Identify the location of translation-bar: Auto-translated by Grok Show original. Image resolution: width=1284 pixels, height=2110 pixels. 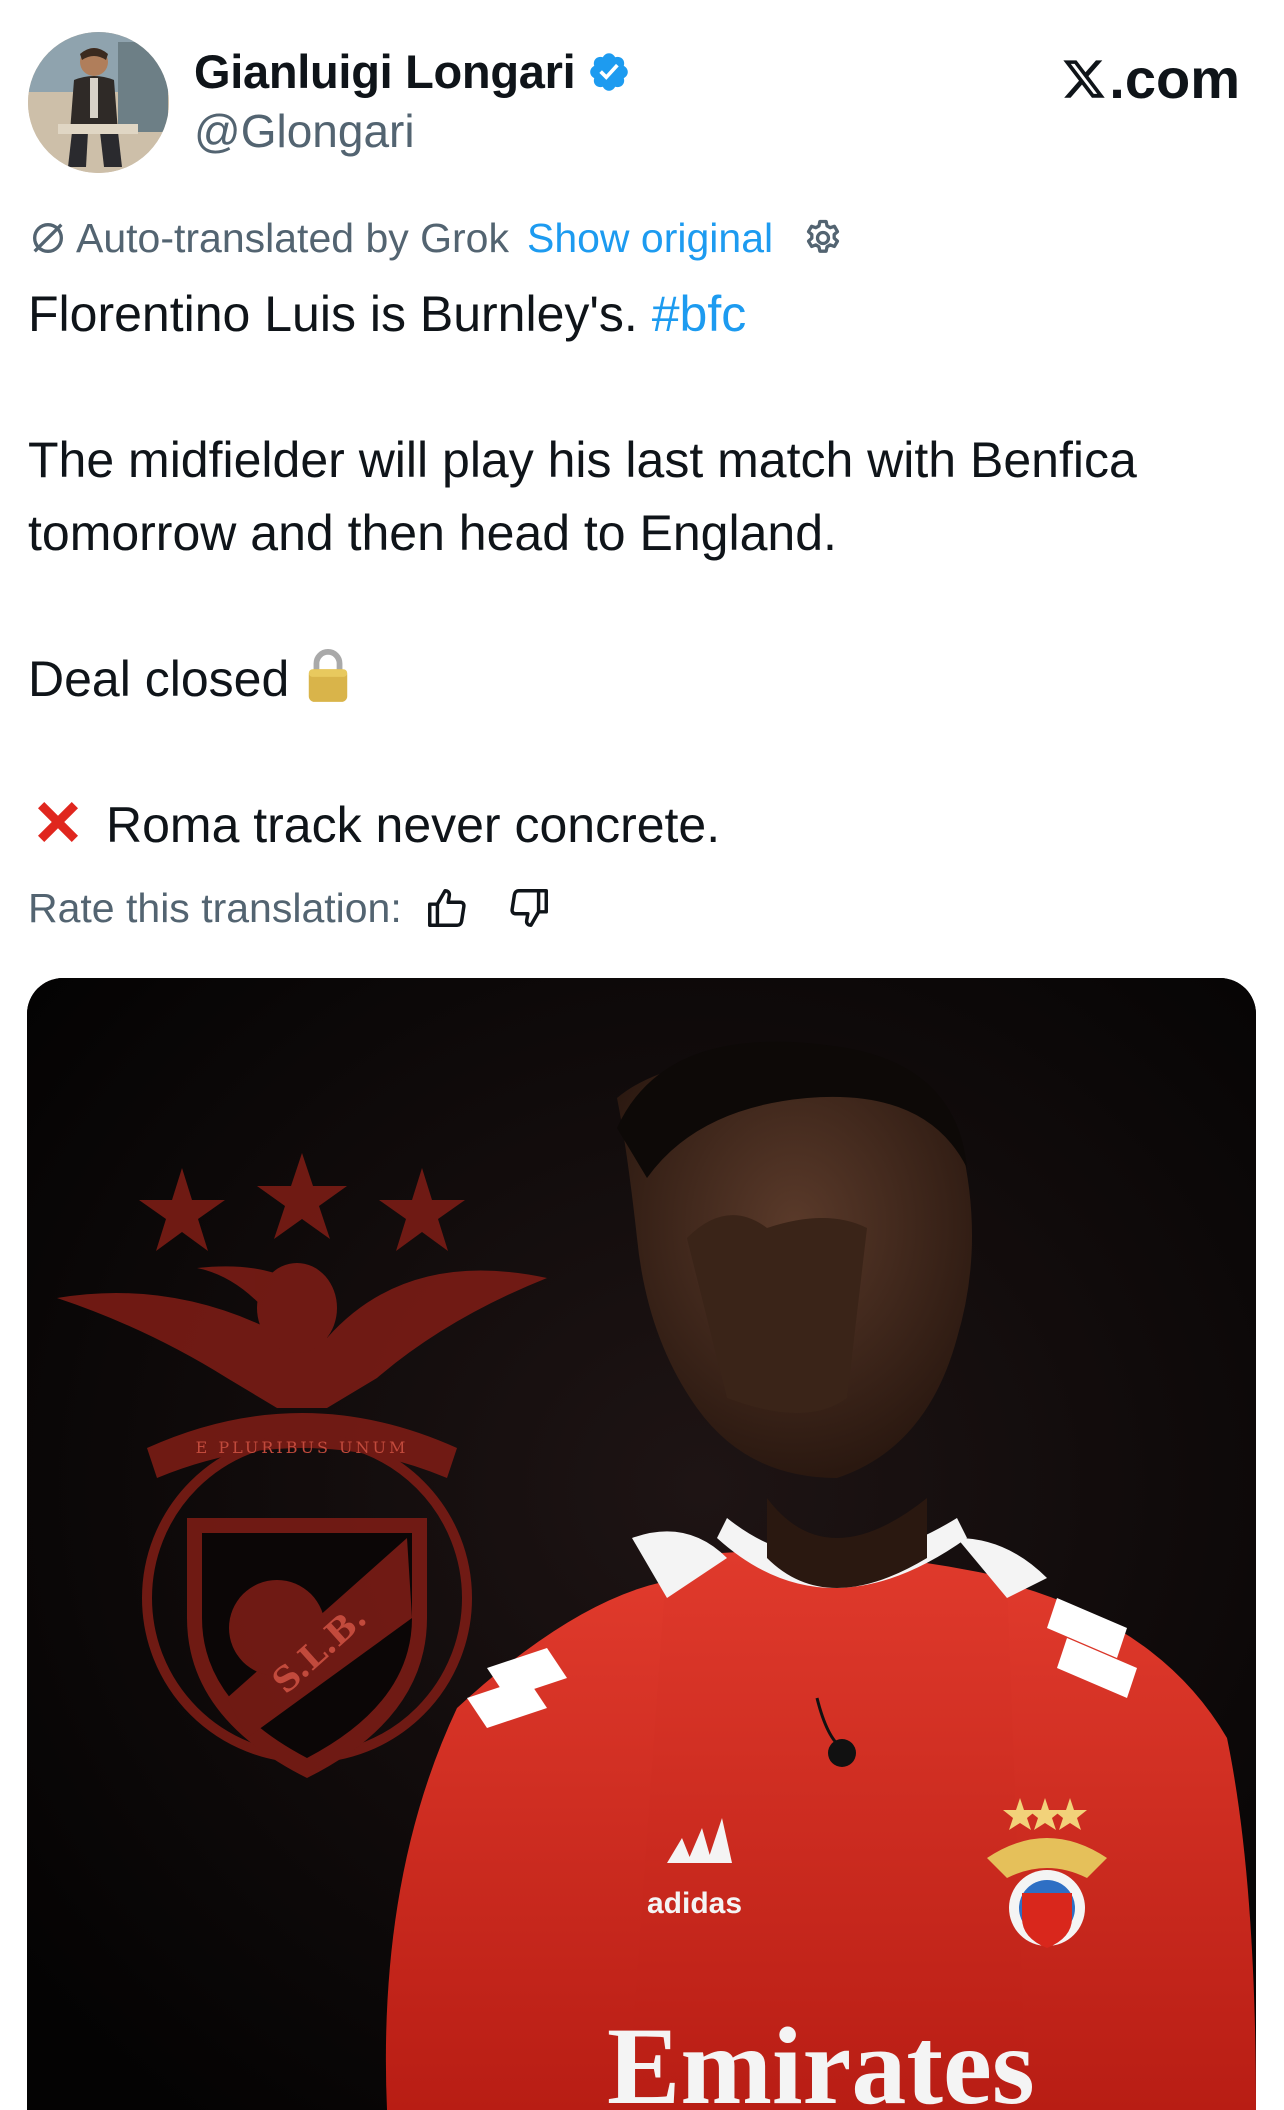
(436, 238).